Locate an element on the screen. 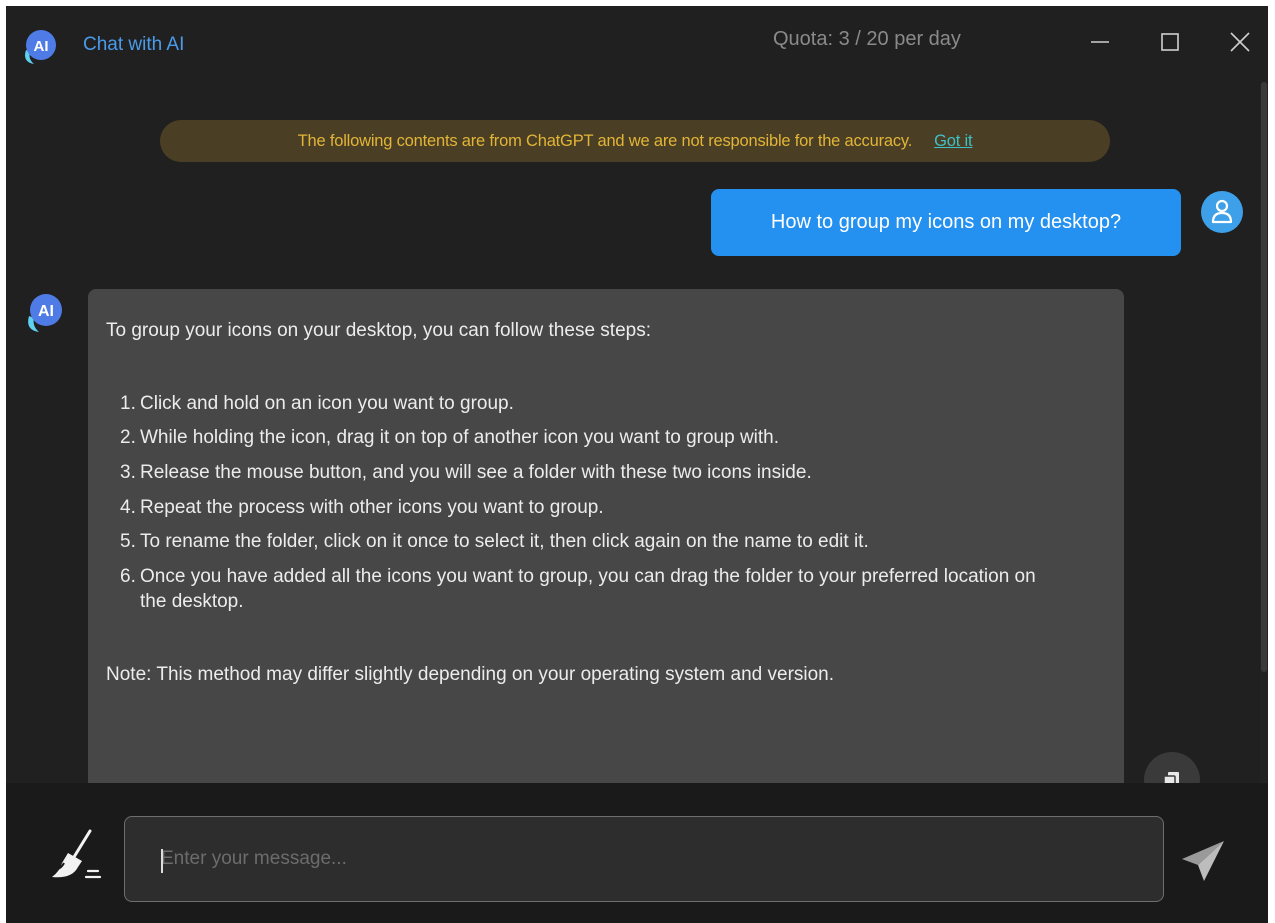 Image resolution: width=1275 pixels, height=923 pixels. close-icon is located at coordinates (1240, 42).